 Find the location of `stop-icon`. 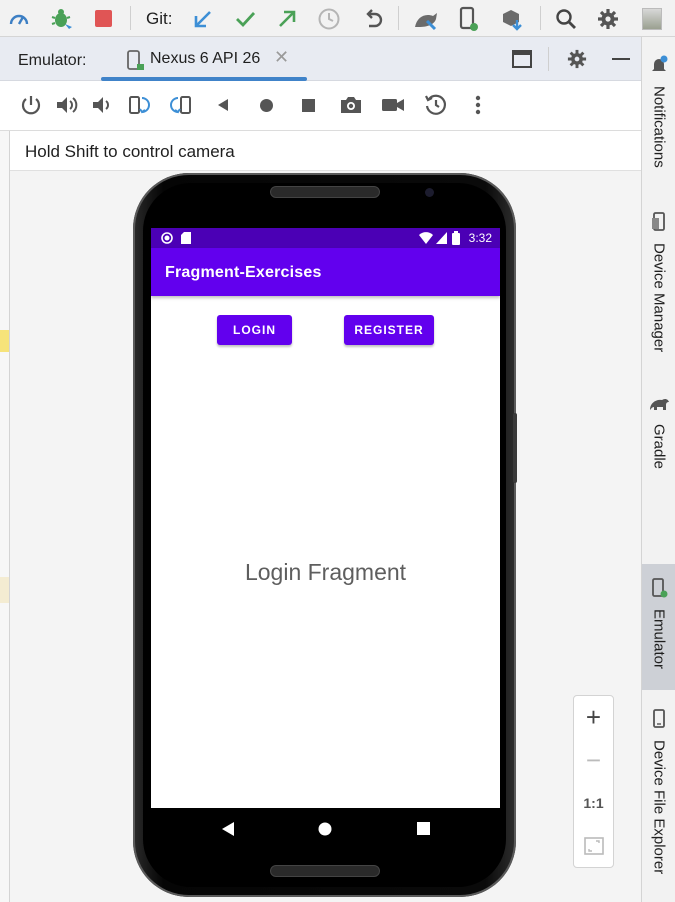

stop-icon is located at coordinates (103, 18).